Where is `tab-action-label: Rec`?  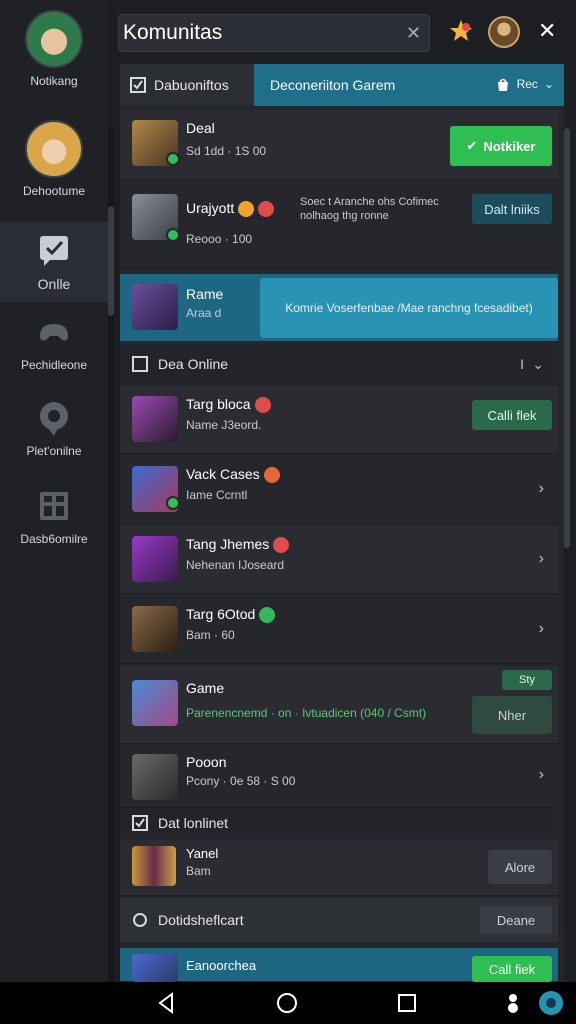
tab-action-label: Rec is located at coordinates (527, 84).